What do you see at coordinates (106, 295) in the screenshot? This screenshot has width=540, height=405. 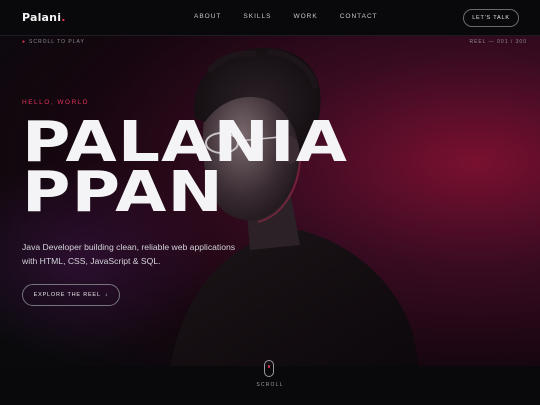 I see `arrow-down-icon: ↓` at bounding box center [106, 295].